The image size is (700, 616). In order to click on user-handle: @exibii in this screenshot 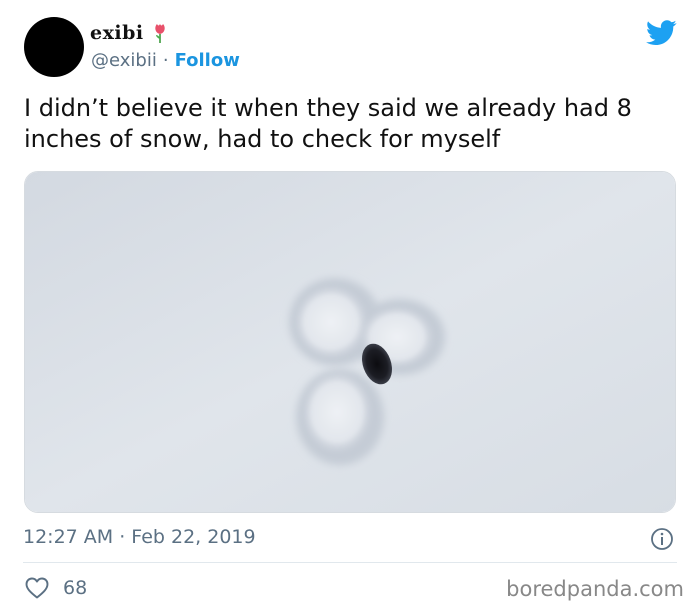, I will do `click(124, 60)`.